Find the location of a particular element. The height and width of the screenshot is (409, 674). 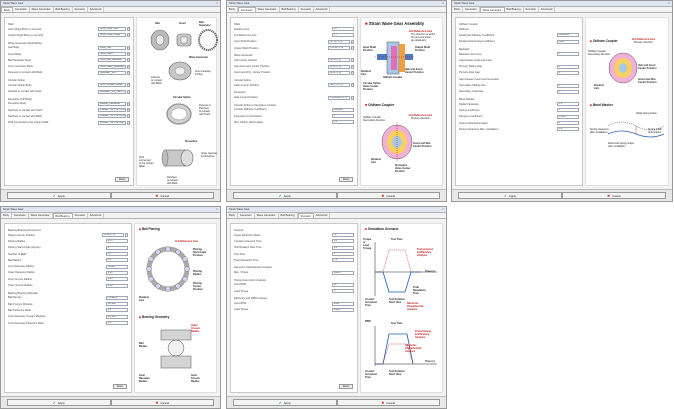

row-input: 16.116 is located at coordinates (117, 266).